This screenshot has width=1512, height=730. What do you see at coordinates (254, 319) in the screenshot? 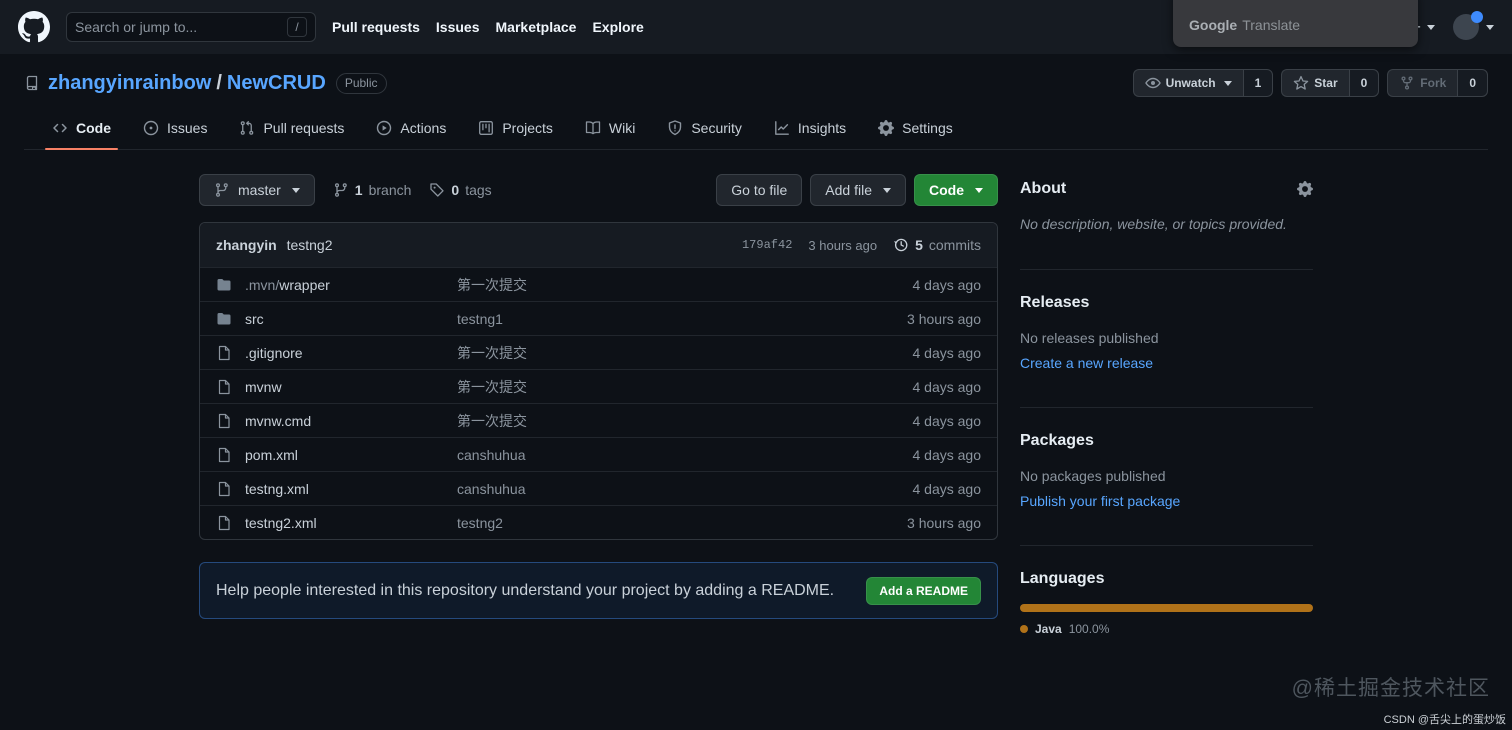
I see `file-link: src` at bounding box center [254, 319].